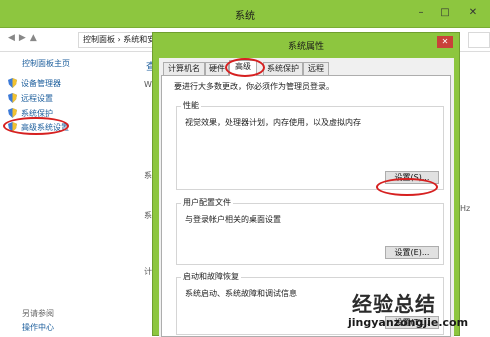  Describe the element at coordinates (421, 13) in the screenshot. I see `minimize-button: –` at that location.